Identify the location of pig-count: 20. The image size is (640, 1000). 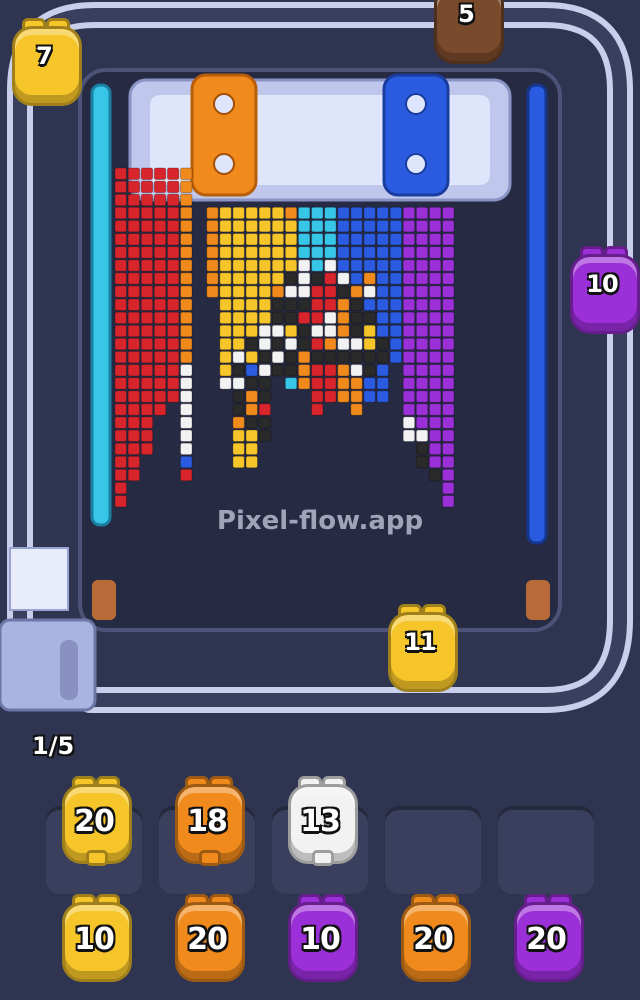
(94, 821).